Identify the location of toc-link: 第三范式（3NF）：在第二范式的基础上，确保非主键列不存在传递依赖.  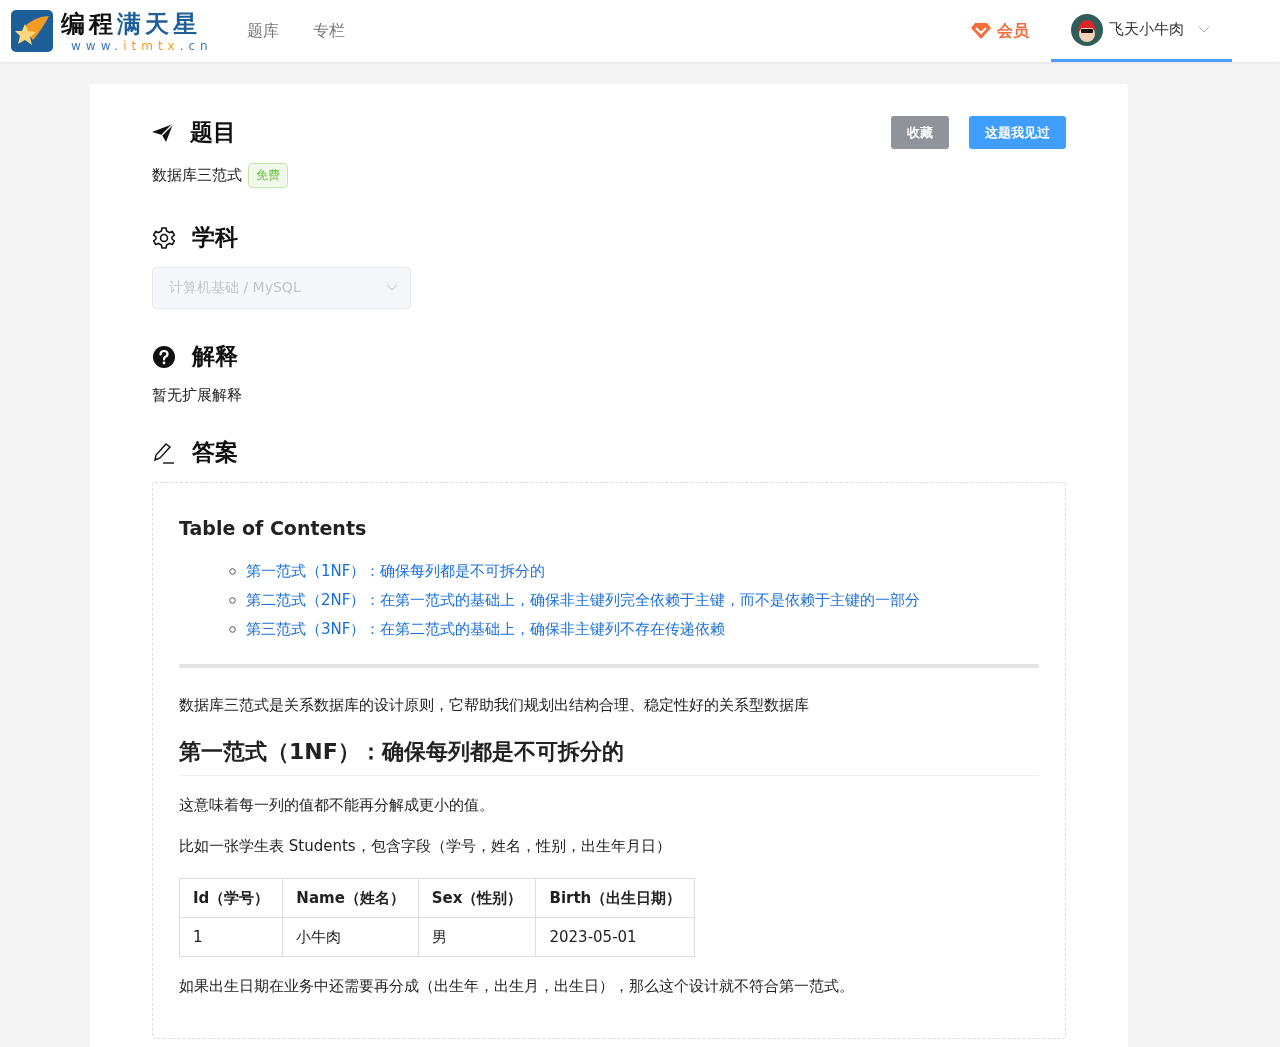
(486, 629).